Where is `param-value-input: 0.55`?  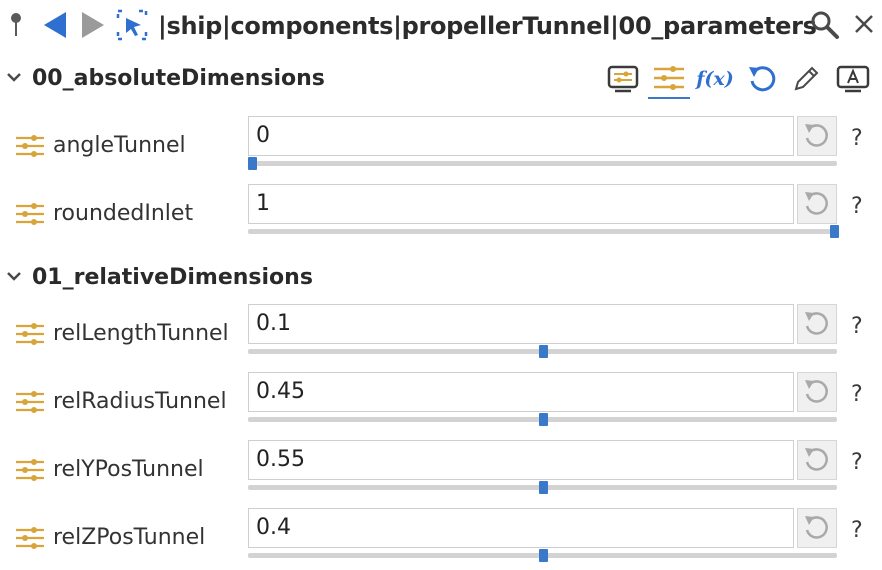 param-value-input: 0.55 is located at coordinates (521, 460).